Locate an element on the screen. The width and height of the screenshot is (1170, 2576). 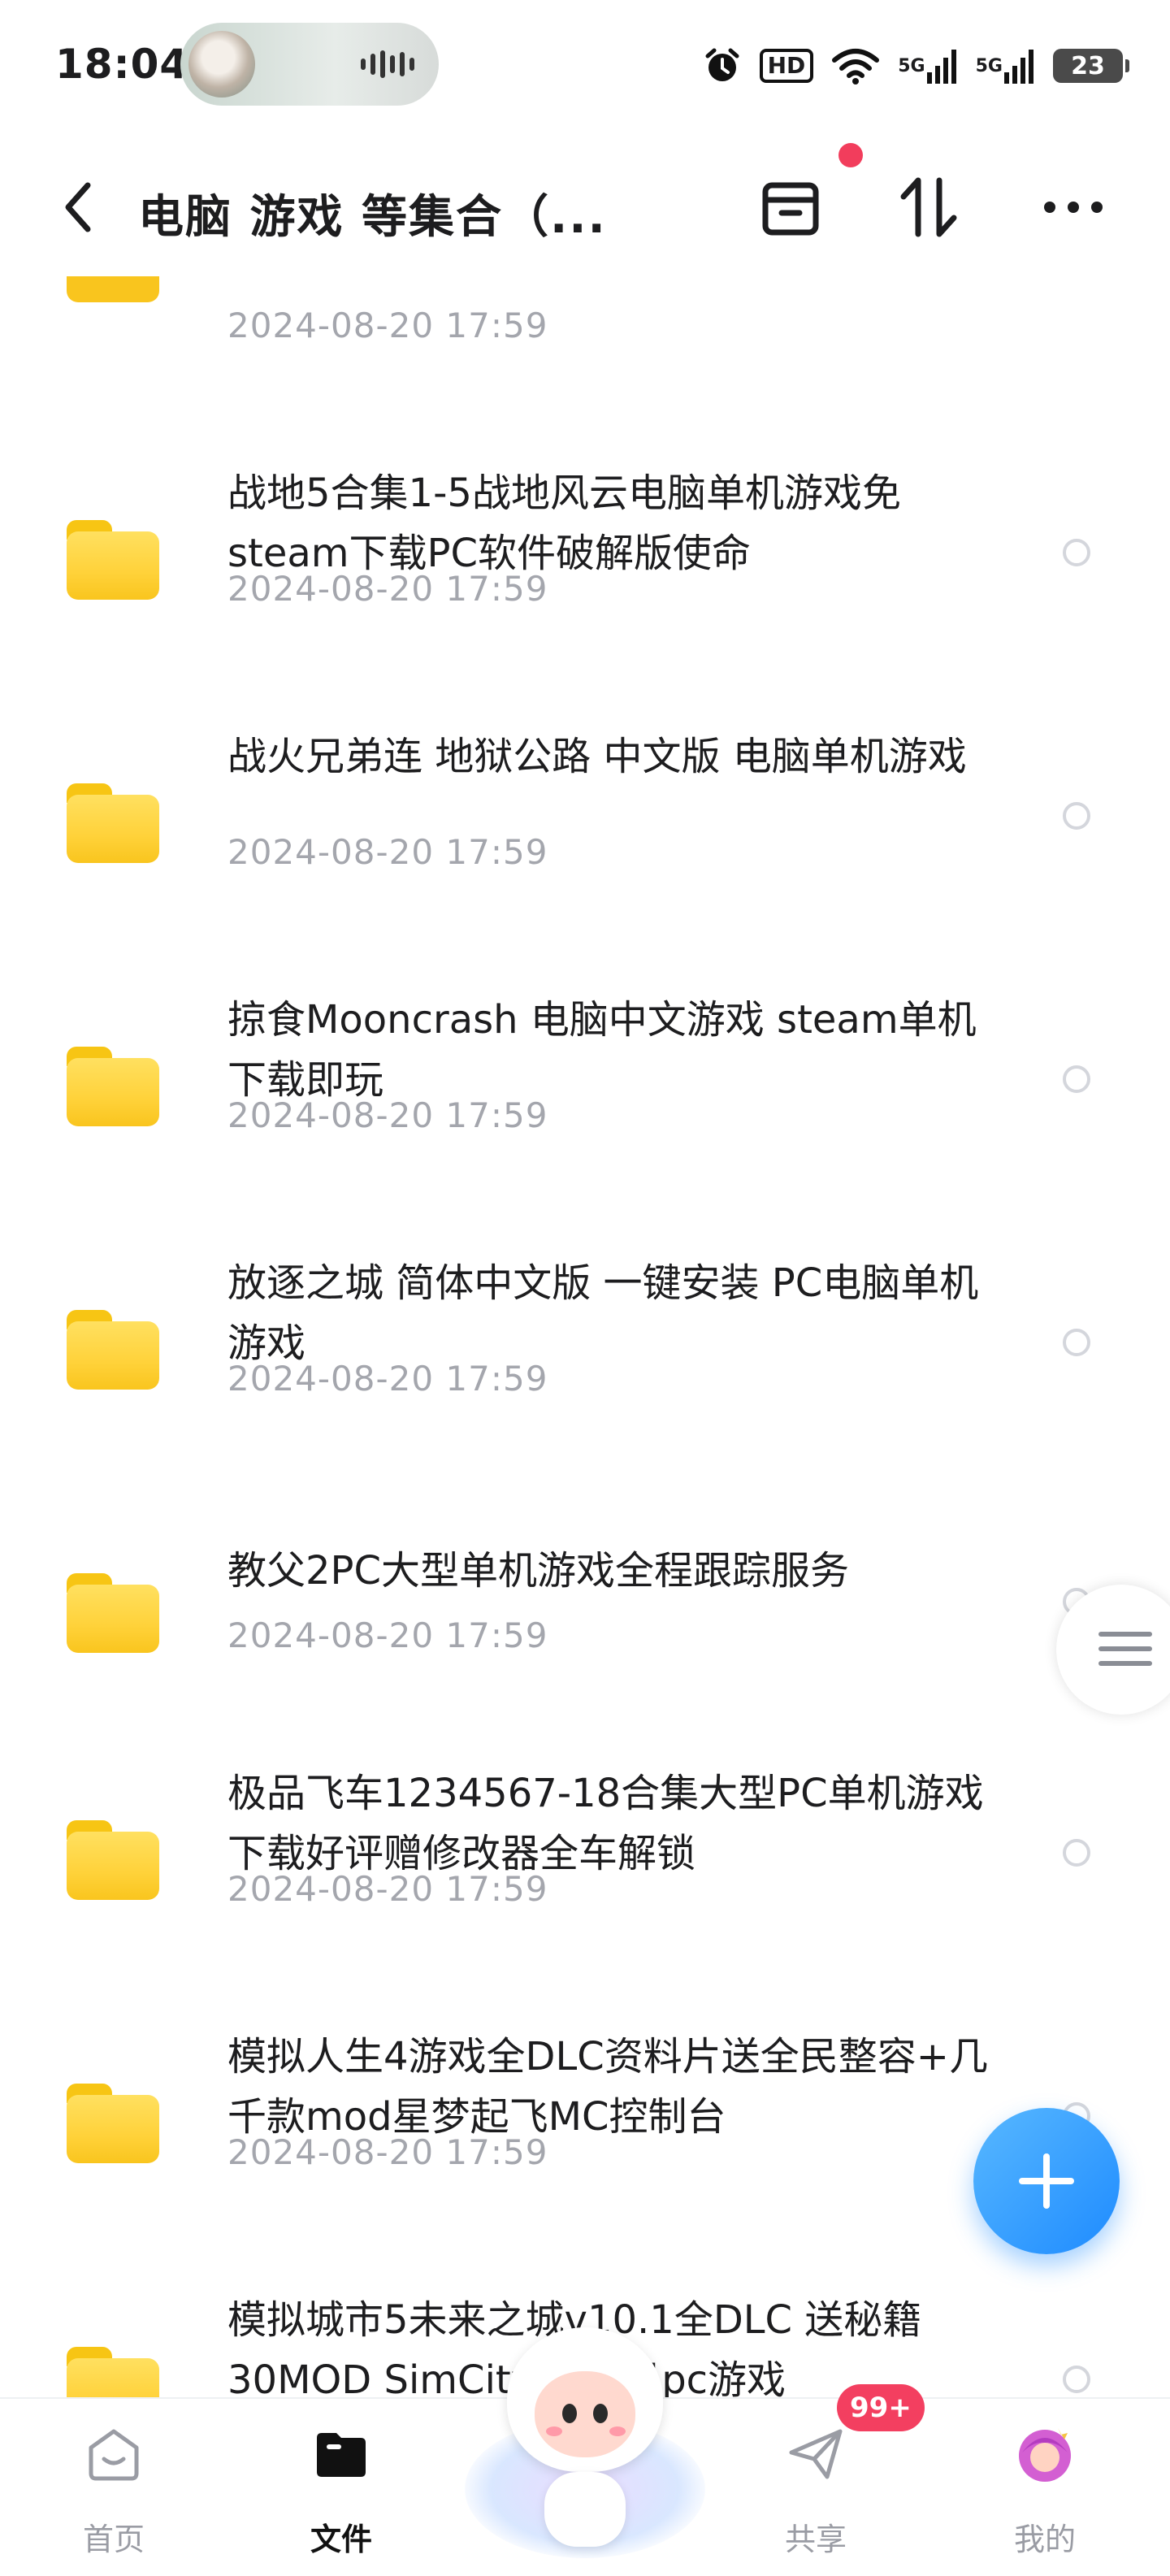
alarm-icon is located at coordinates (722, 66).